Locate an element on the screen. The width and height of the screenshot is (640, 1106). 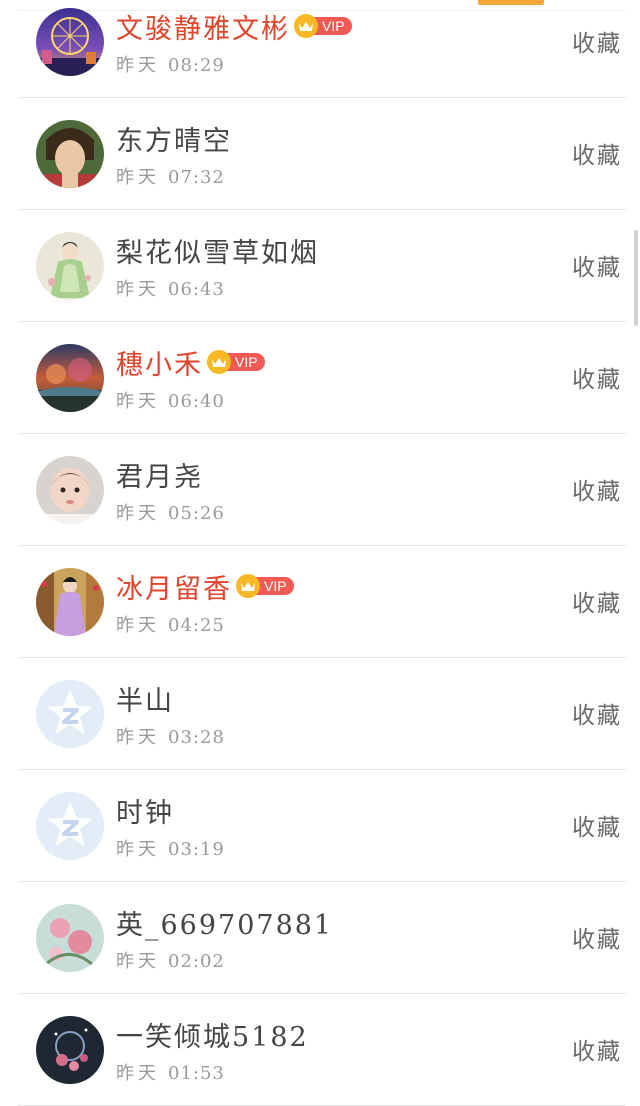
visit-time: 昨天 05:26 is located at coordinates (170, 512).